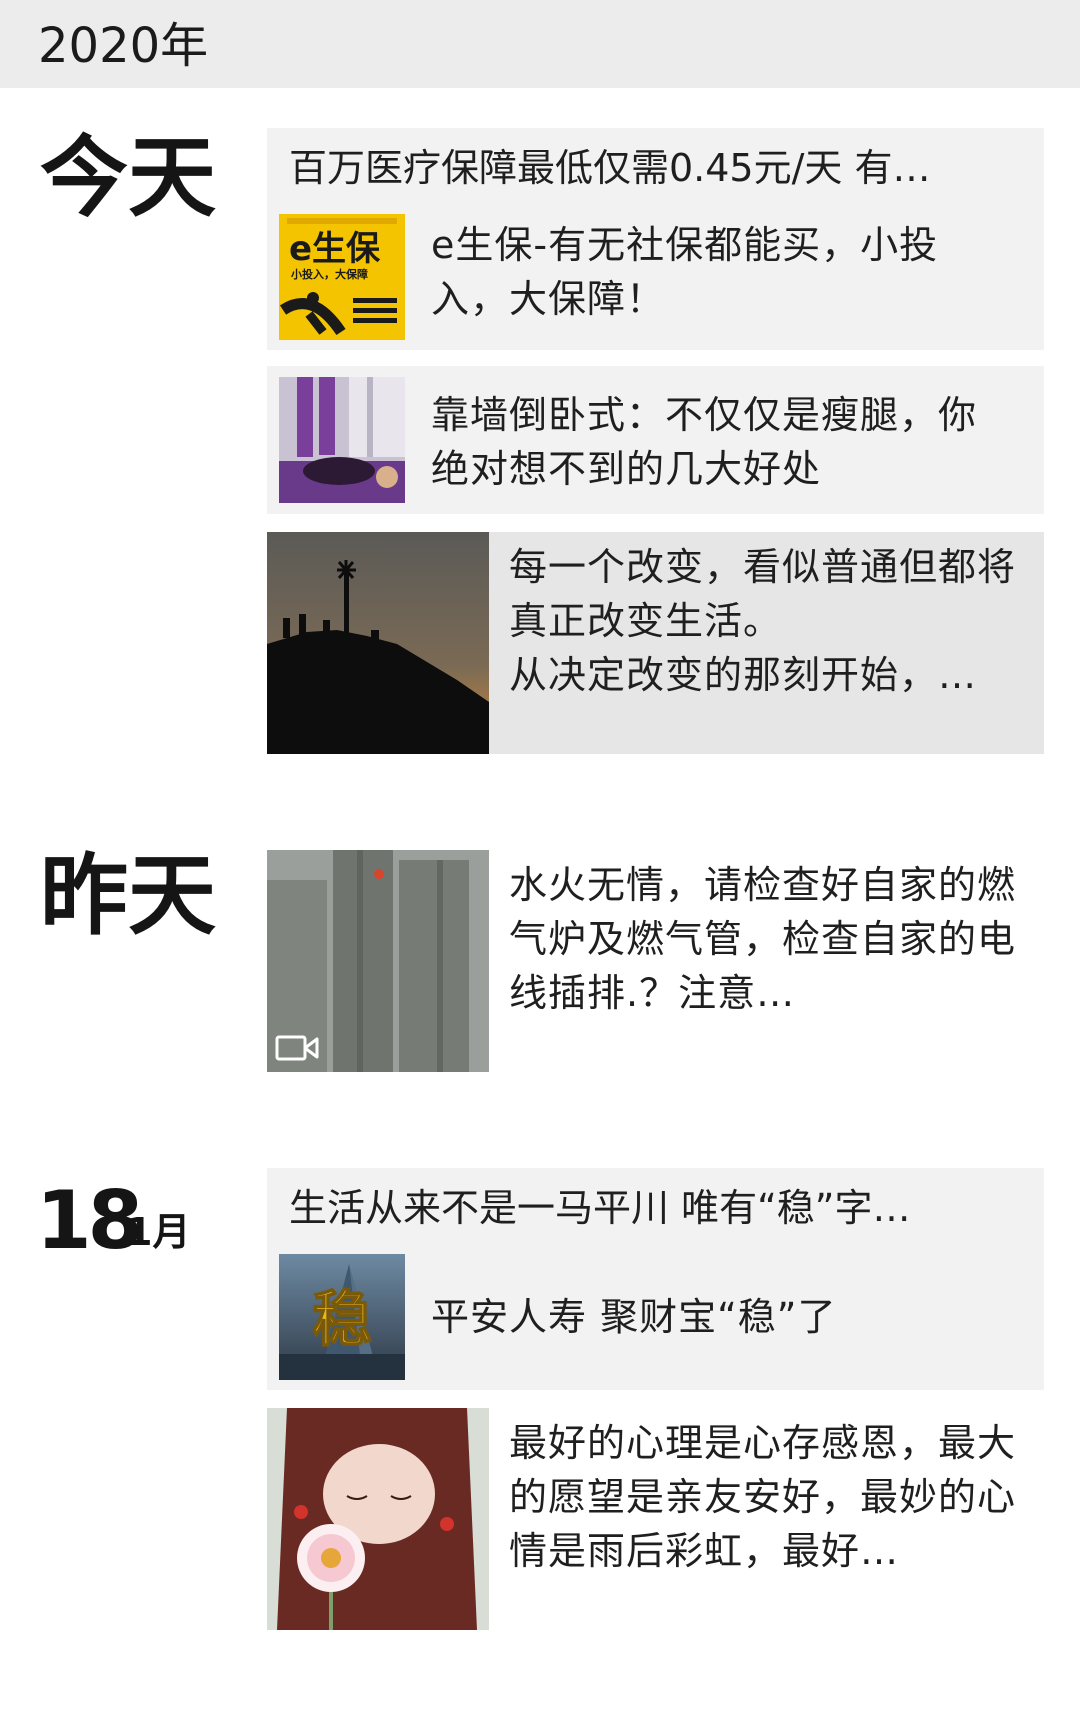  Describe the element at coordinates (378, 961) in the screenshot. I see `post-video-thumbnail` at that location.